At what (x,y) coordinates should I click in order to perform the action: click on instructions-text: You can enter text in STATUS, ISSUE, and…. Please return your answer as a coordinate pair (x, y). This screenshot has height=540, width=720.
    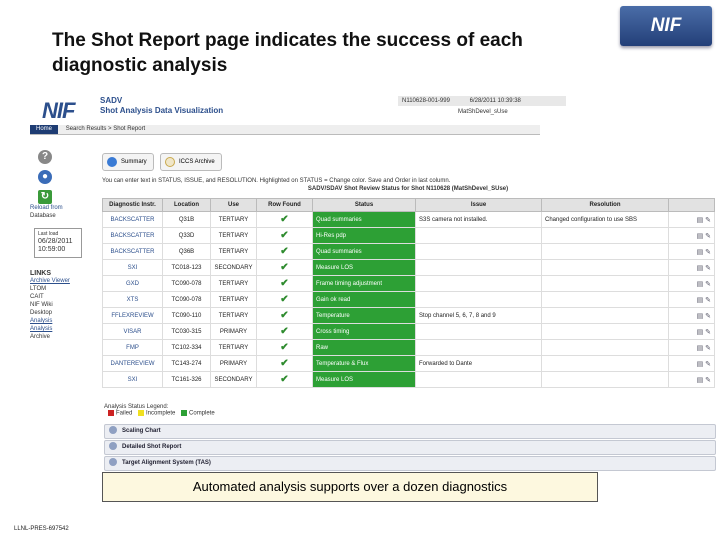
    Looking at the image, I should click on (276, 181).